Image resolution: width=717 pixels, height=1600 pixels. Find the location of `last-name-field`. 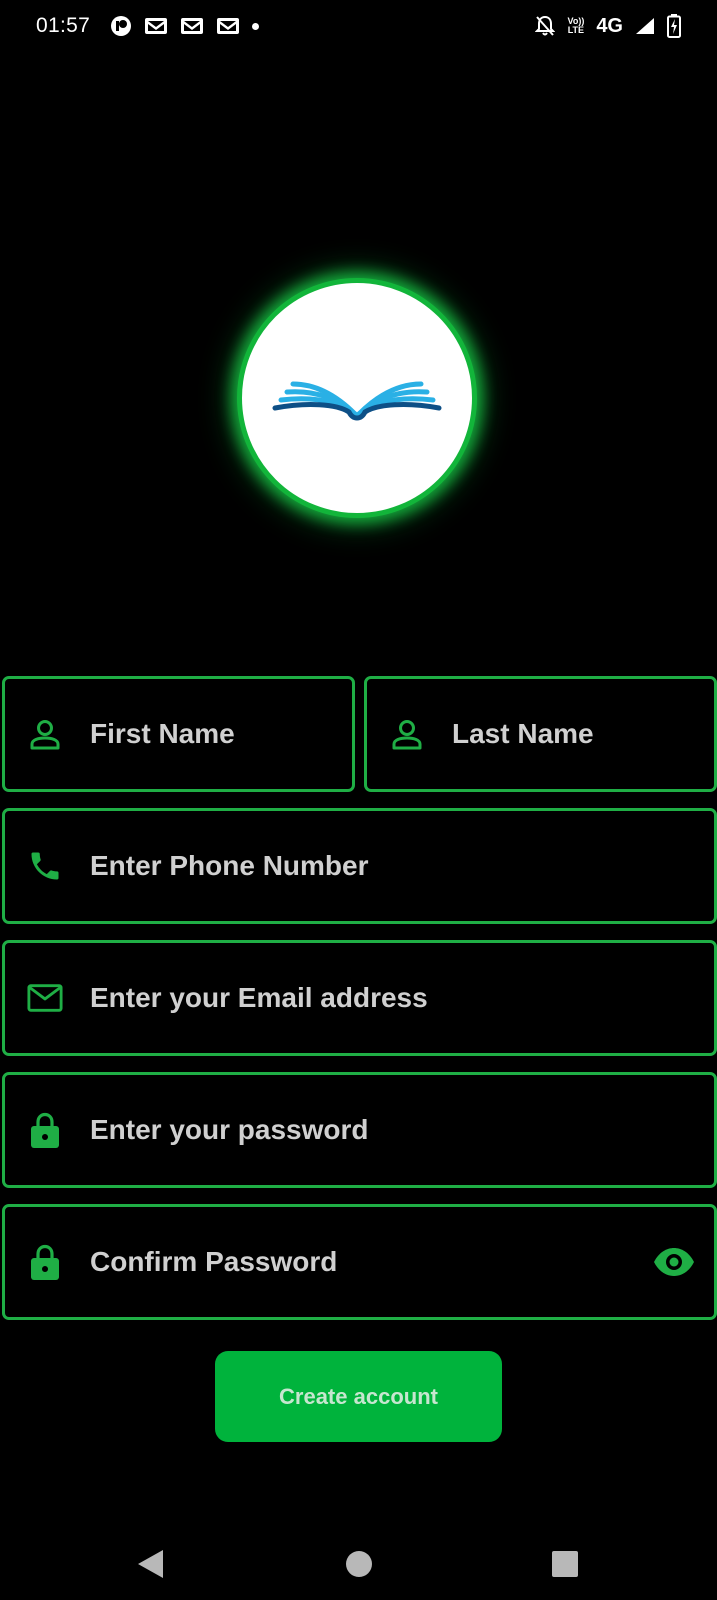

last-name-field is located at coordinates (540, 734).